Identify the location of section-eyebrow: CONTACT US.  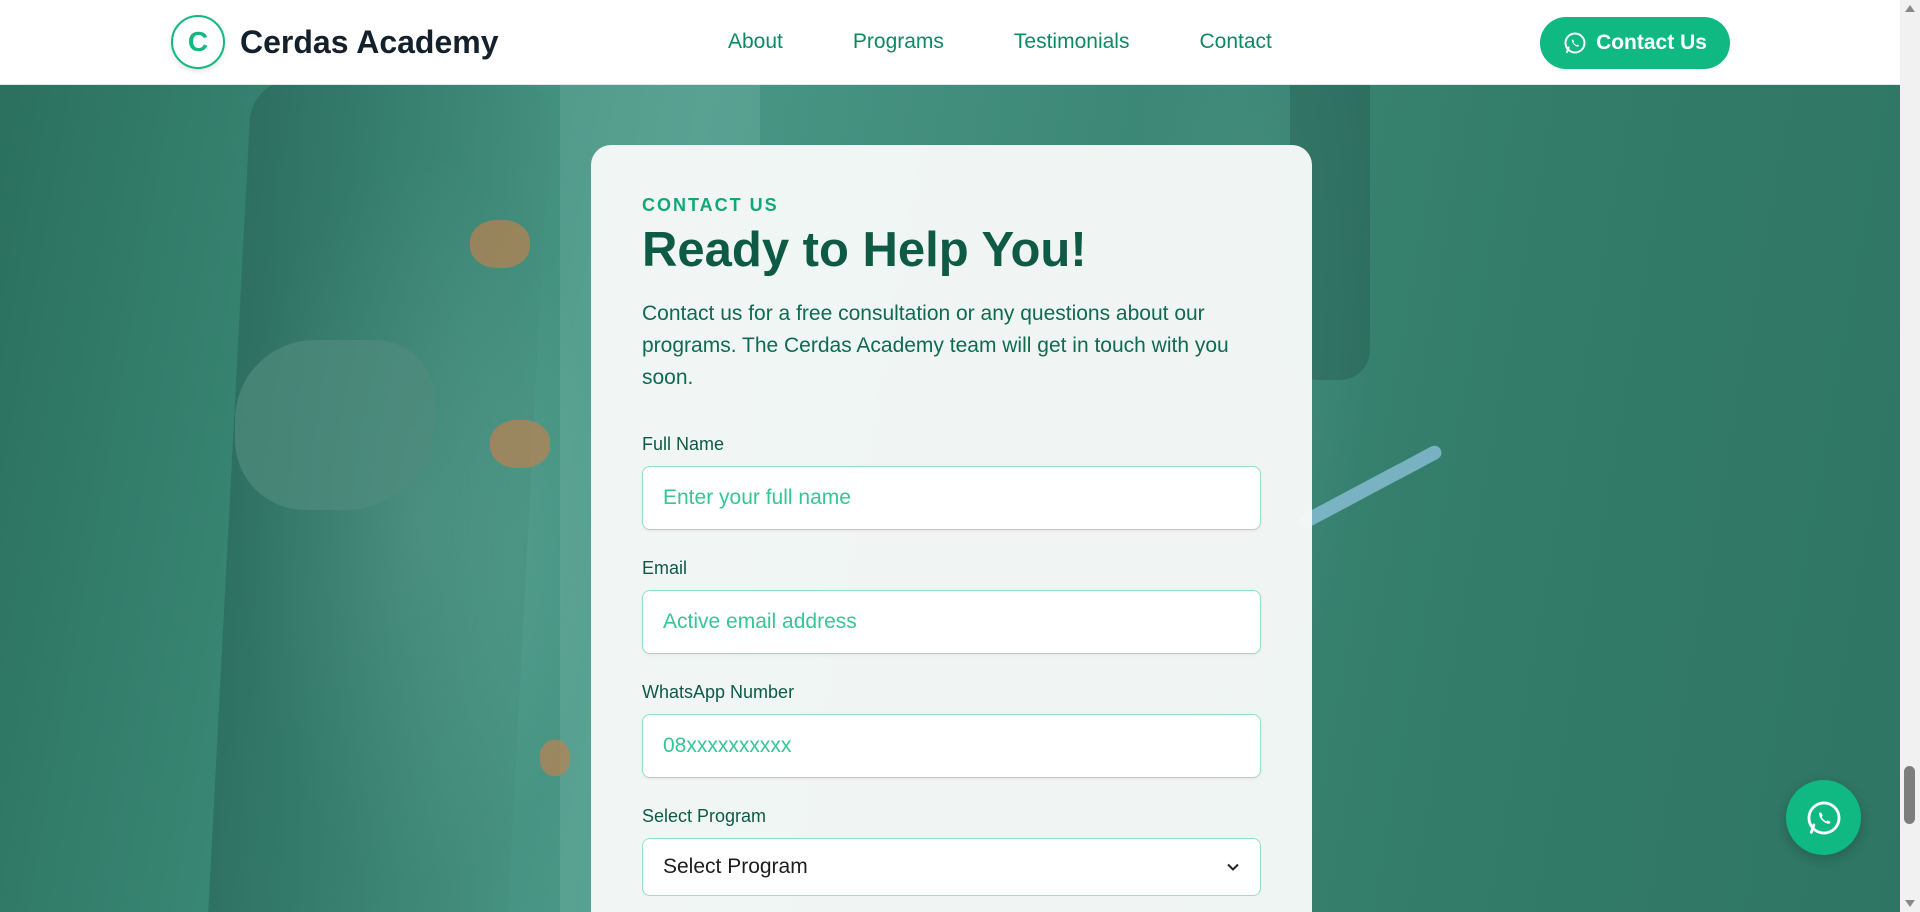
(710, 205).